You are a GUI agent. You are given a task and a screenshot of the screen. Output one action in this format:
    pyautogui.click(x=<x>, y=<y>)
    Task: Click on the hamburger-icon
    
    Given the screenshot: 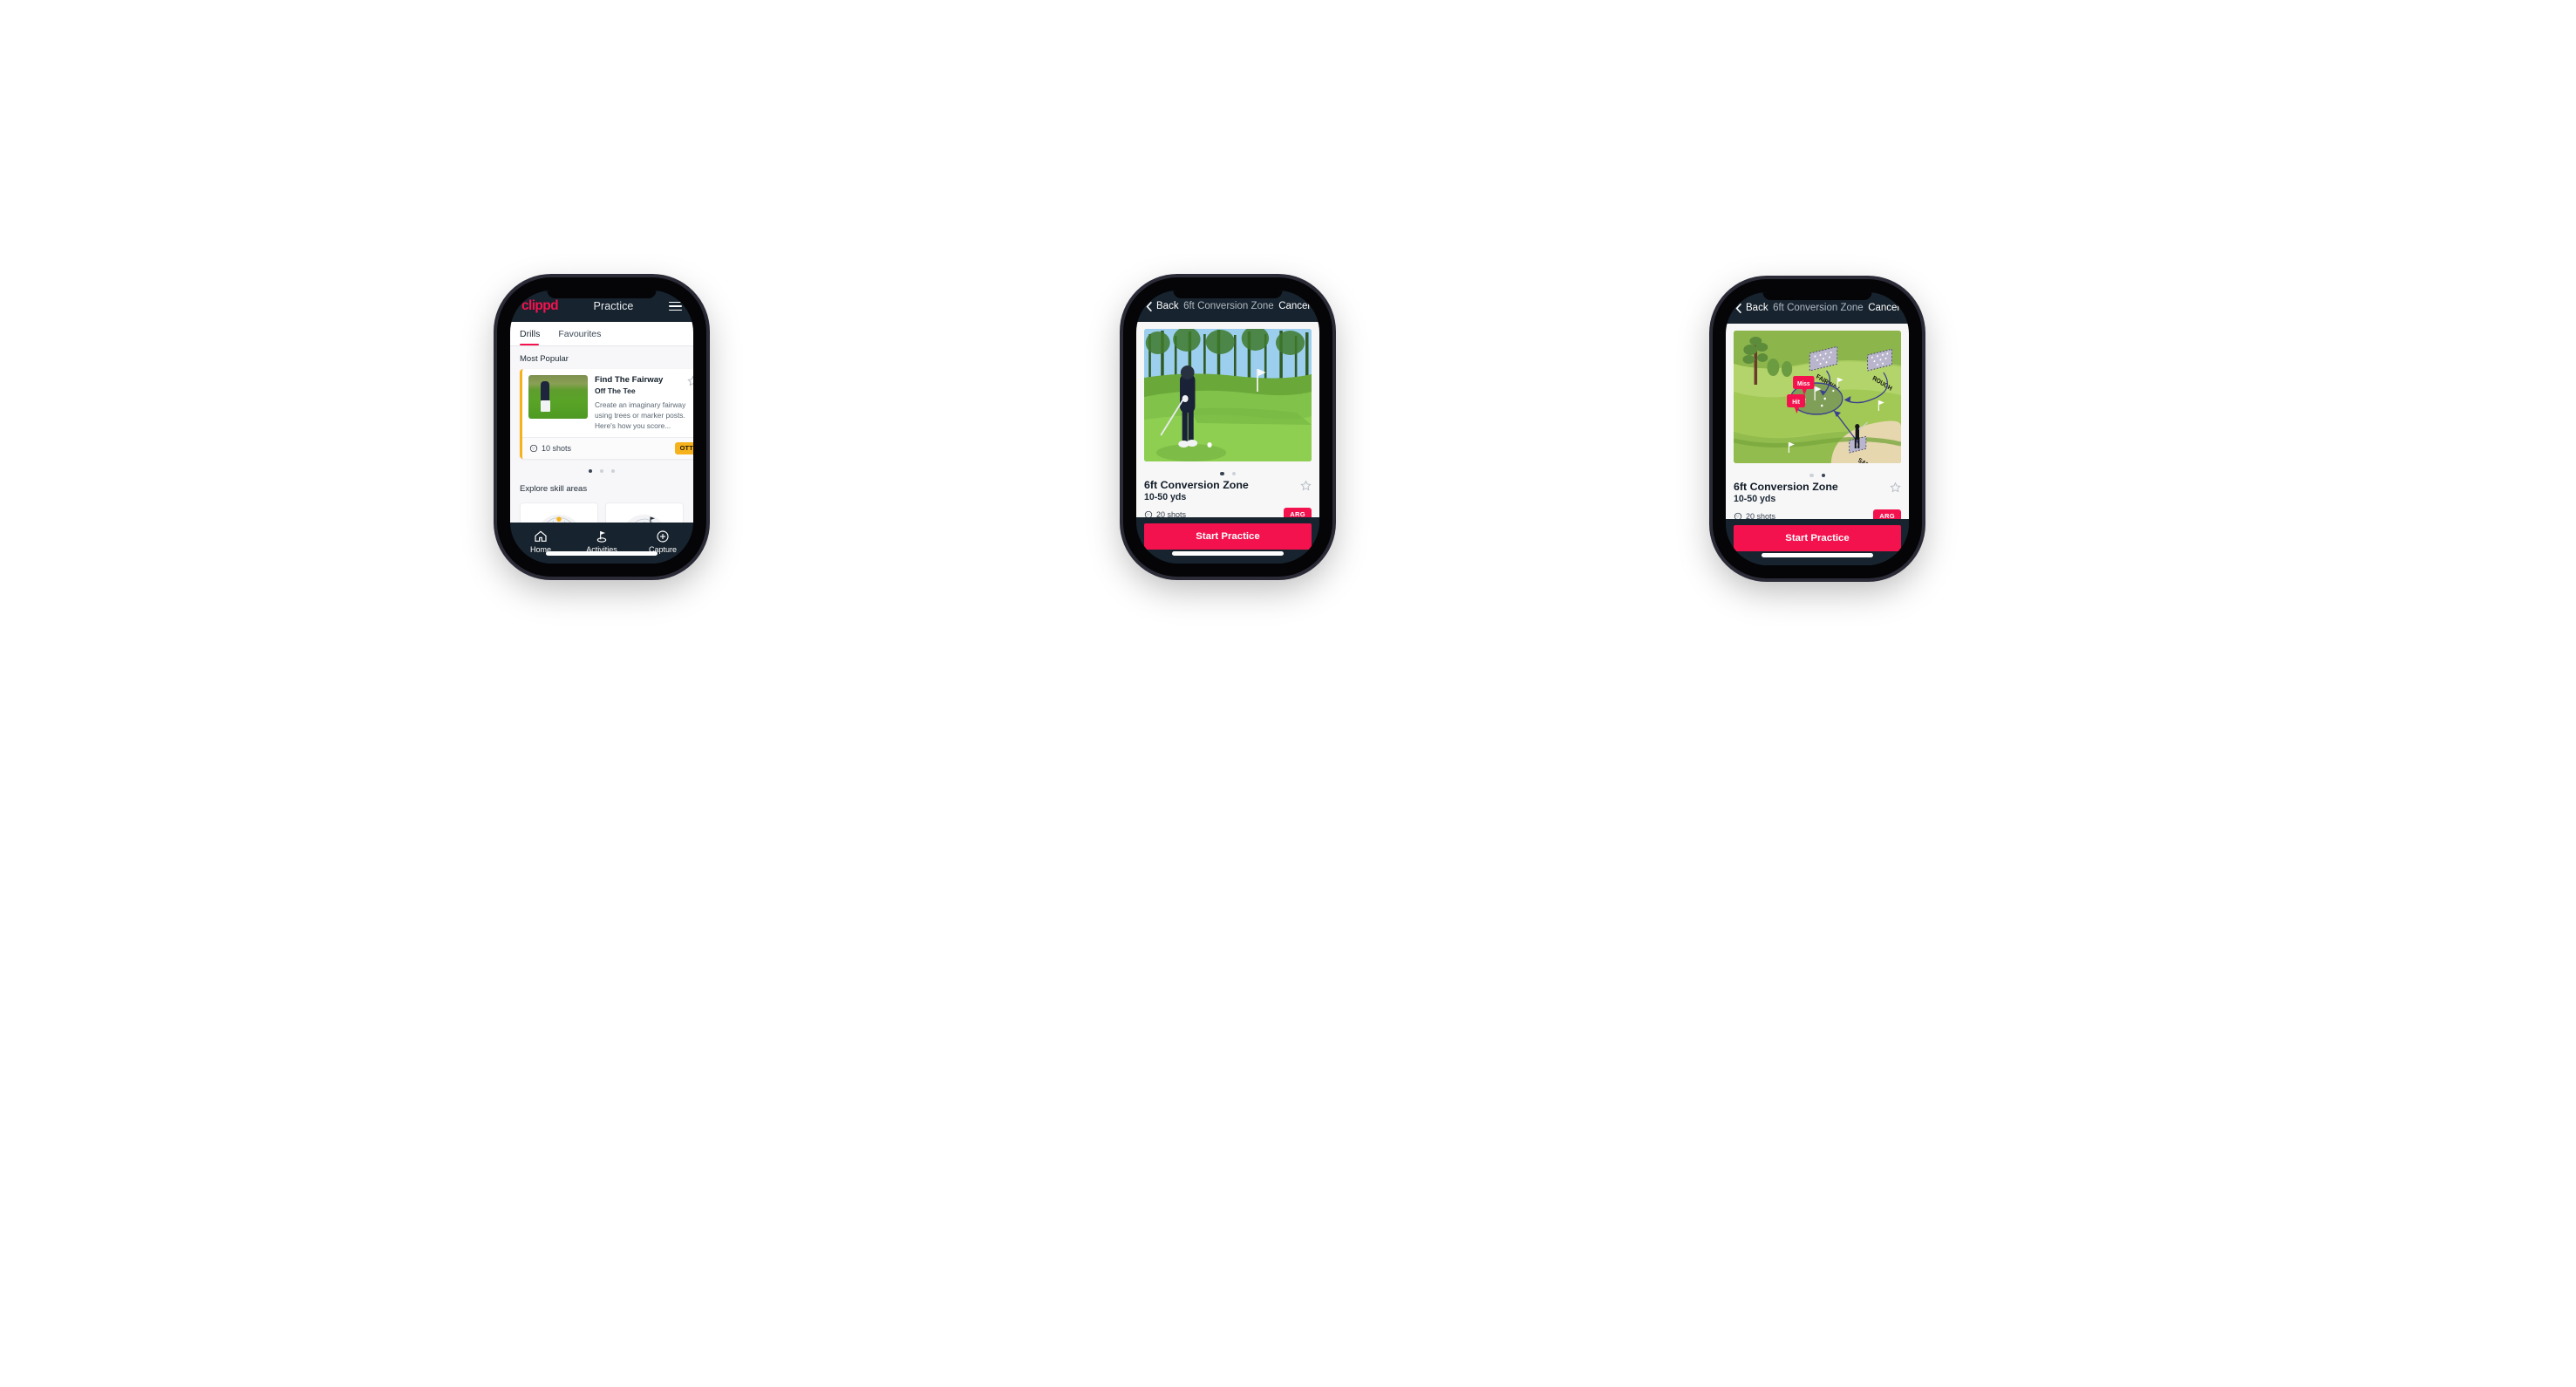 What is the action you would take?
    pyautogui.click(x=676, y=306)
    